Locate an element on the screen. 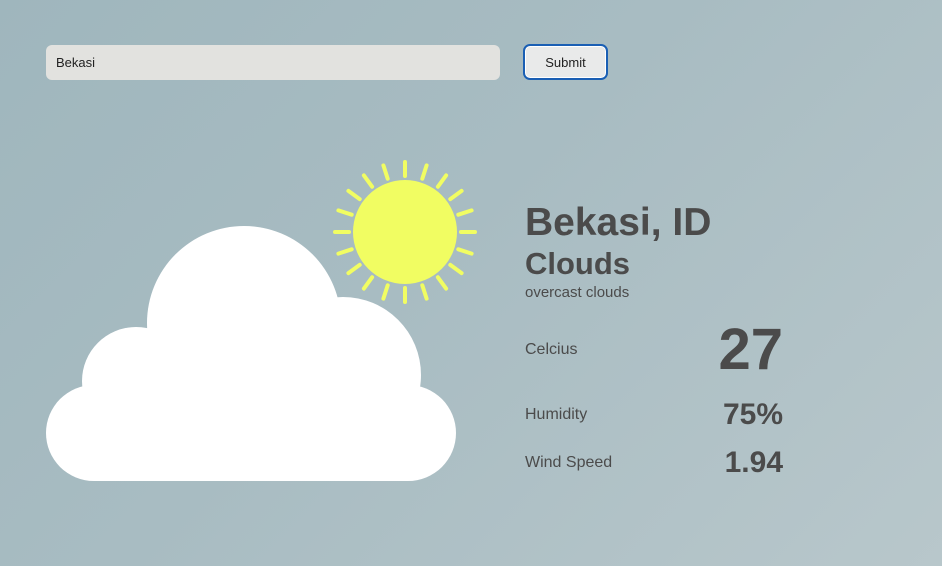 The image size is (942, 566). weather-summary: Bekasi, ID Clouds overcast clouds is located at coordinates (660, 252).